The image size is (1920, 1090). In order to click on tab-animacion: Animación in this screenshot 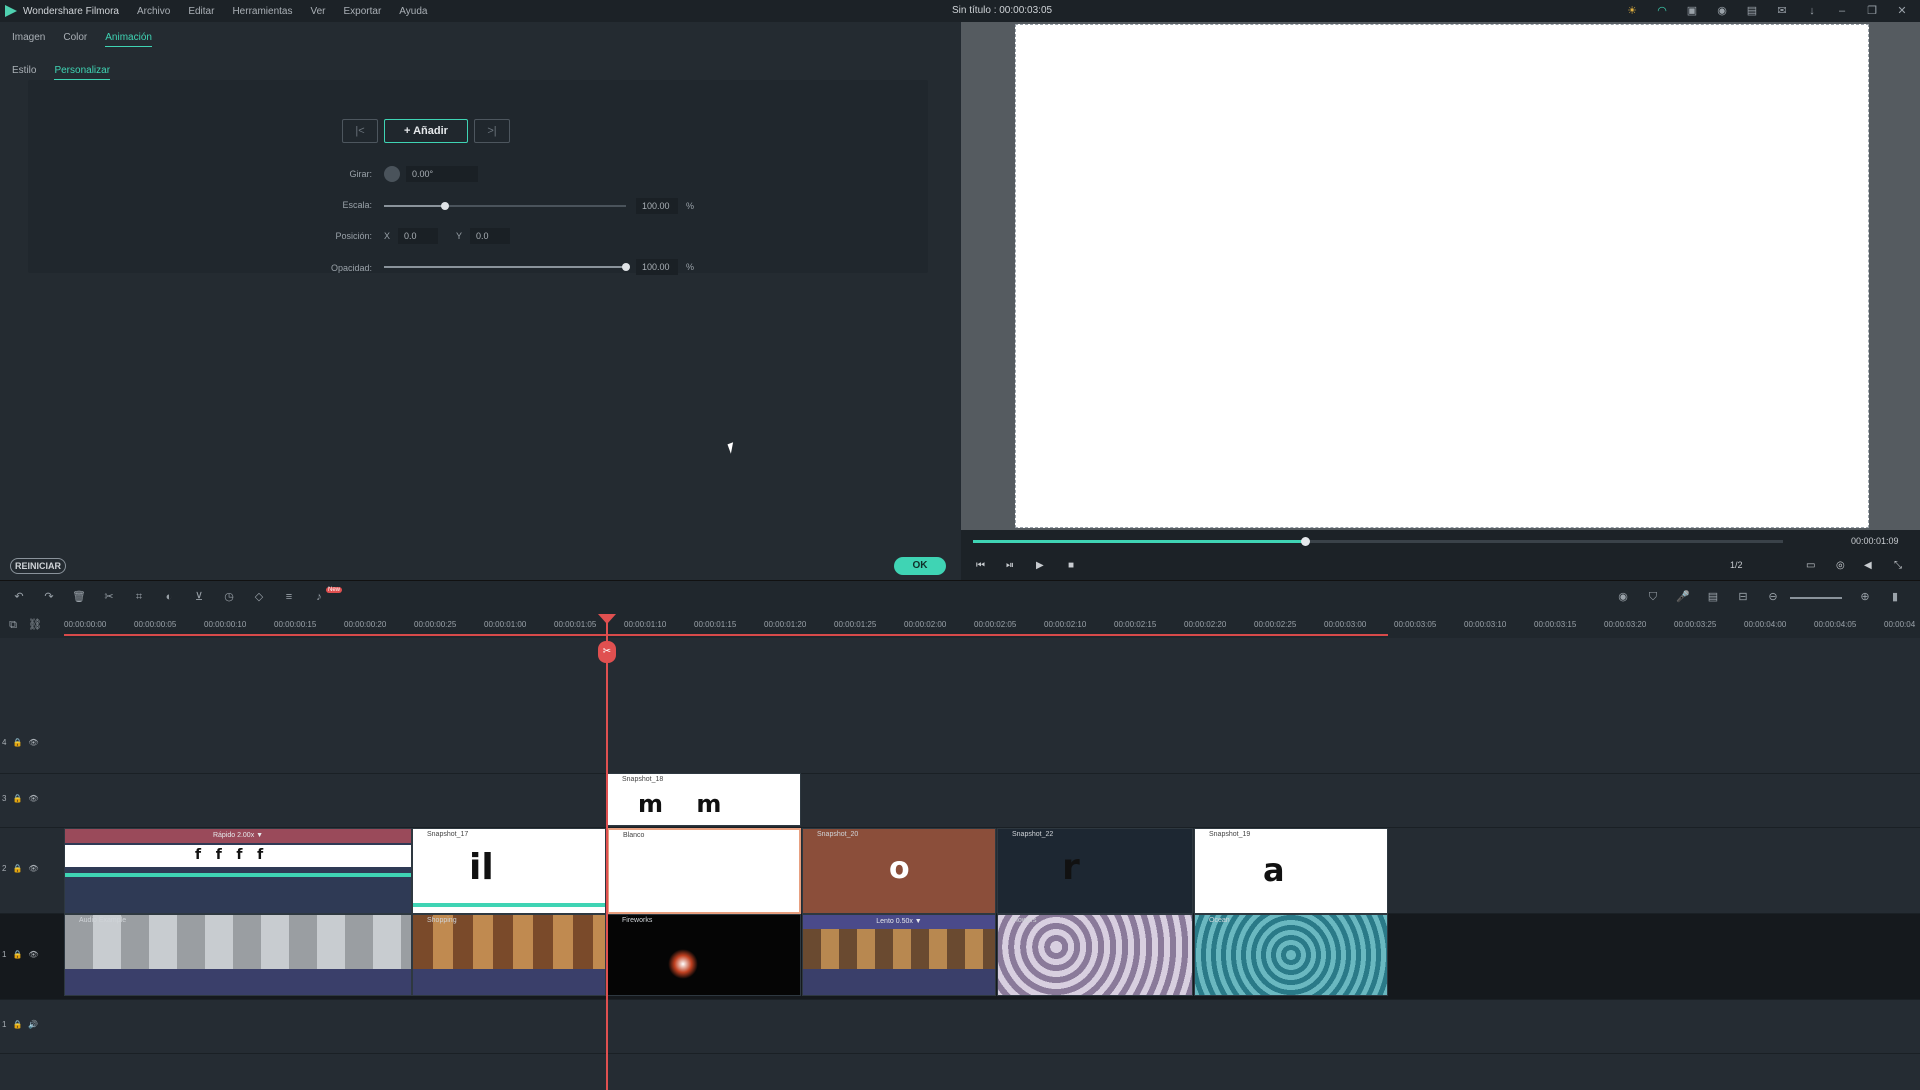, I will do `click(128, 39)`.